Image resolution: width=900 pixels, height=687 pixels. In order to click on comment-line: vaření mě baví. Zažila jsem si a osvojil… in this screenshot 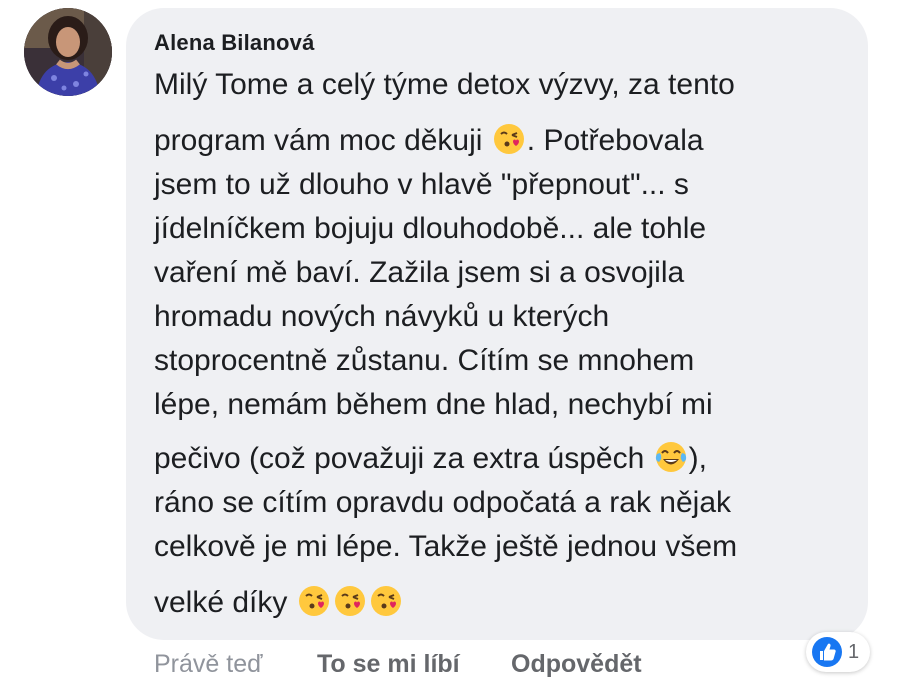, I will do `click(419, 272)`.